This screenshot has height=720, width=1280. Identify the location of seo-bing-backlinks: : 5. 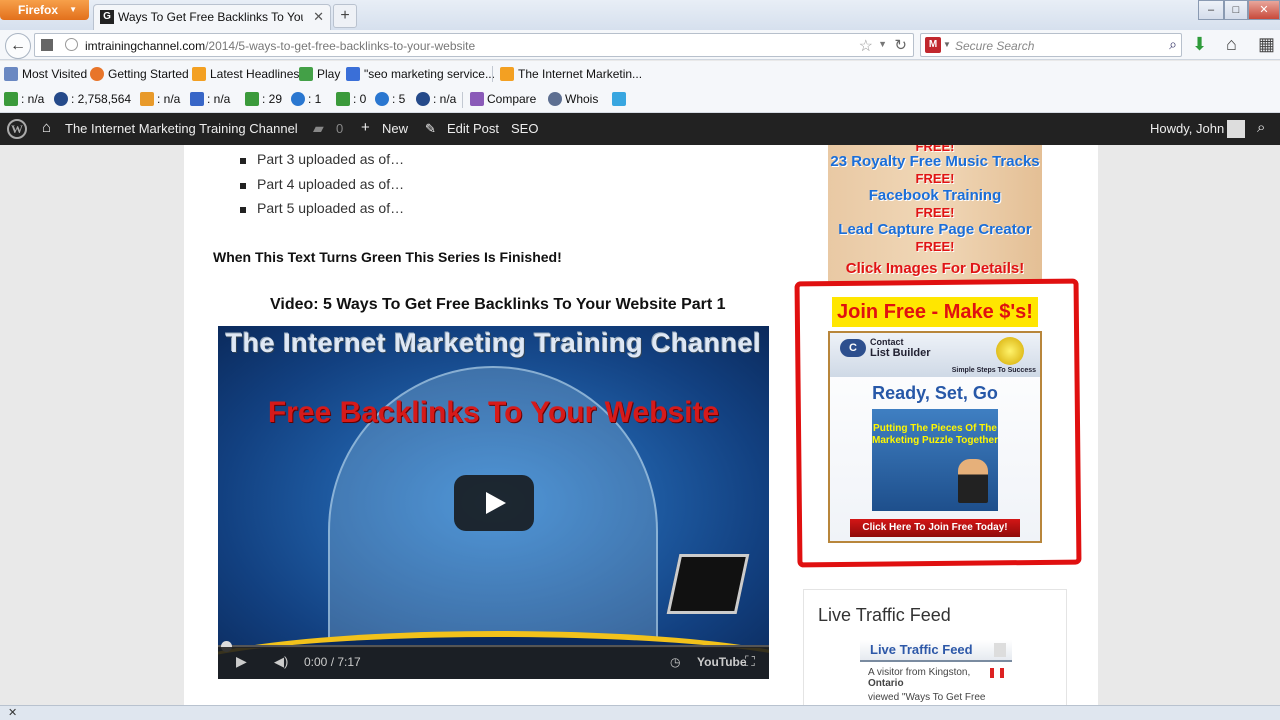
(390, 99).